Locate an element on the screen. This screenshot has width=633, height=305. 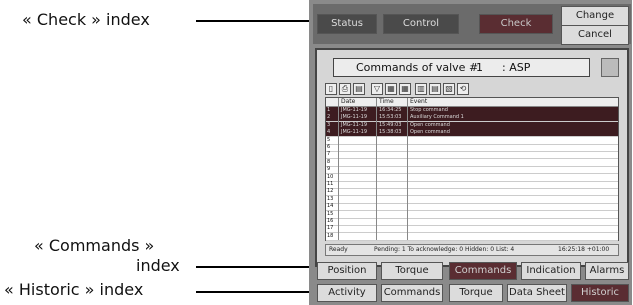
cell-event: Auxiliary Command 1 is located at coordinates (437, 117).